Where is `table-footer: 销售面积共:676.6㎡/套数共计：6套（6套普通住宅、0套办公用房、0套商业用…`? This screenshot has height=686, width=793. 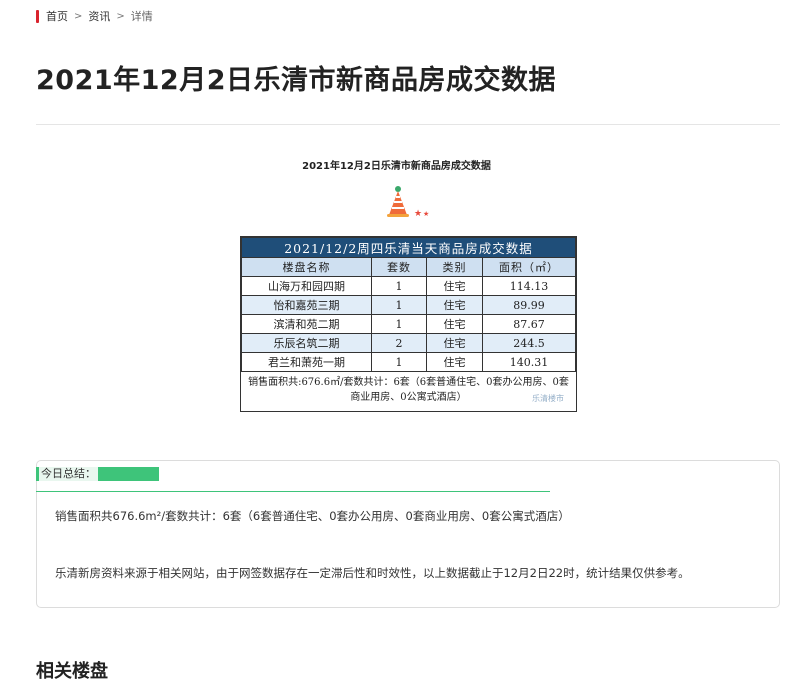 table-footer: 销售面积共:676.6㎡/套数共计：6套（6套普通住宅、0套办公用房、0套商业用… is located at coordinates (408, 390).